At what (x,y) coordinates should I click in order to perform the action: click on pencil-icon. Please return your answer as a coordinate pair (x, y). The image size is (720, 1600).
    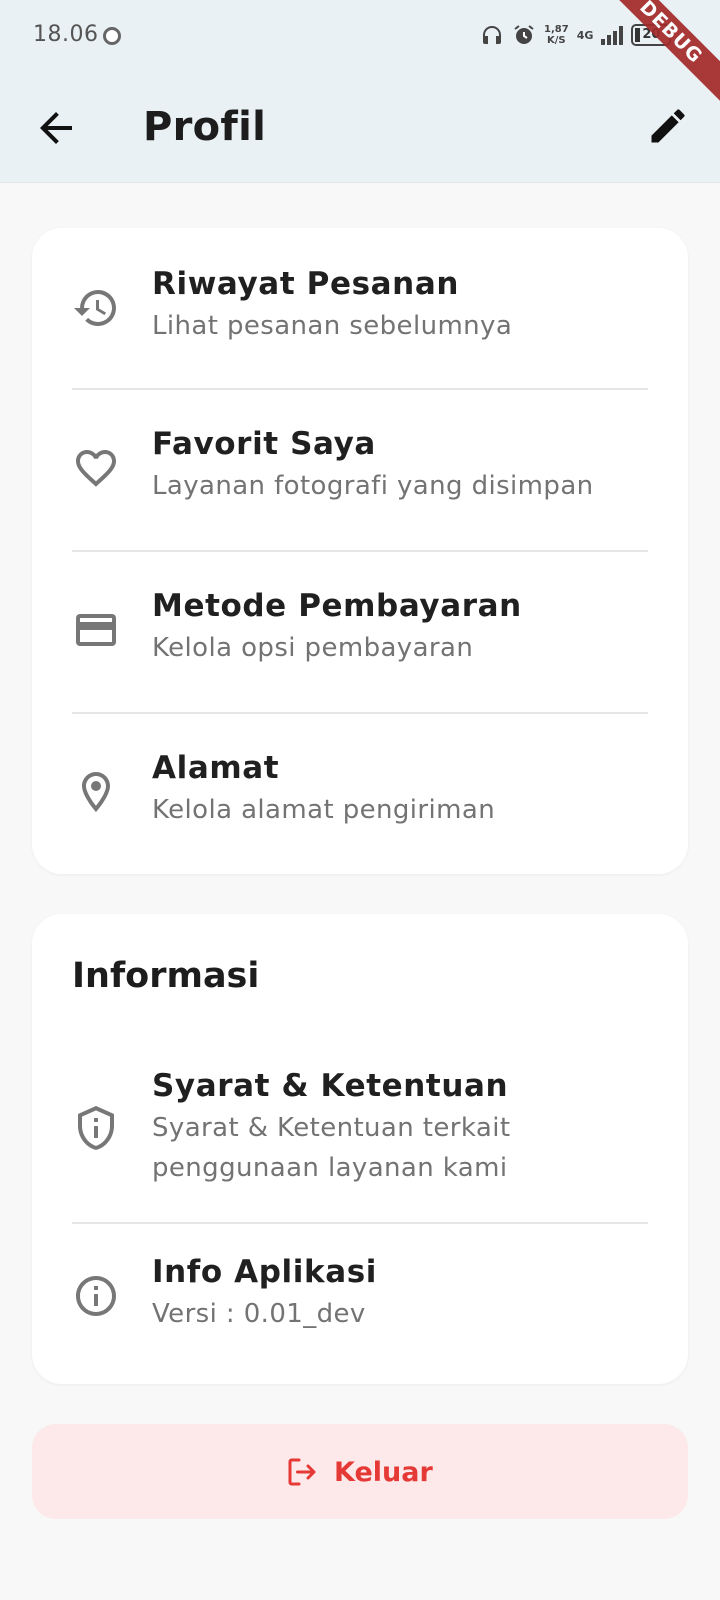
    Looking at the image, I should click on (668, 126).